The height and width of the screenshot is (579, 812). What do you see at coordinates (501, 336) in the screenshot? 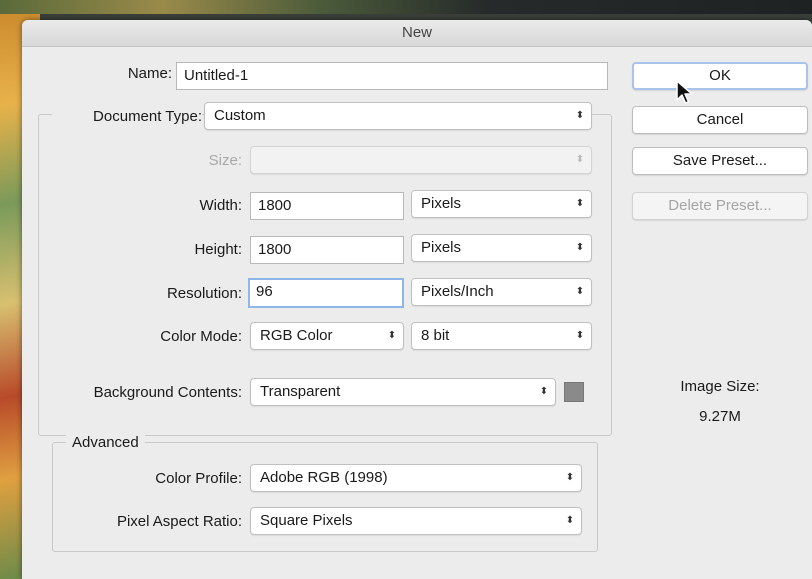
I see `bit-depth-select: 8 bit ⬍` at bounding box center [501, 336].